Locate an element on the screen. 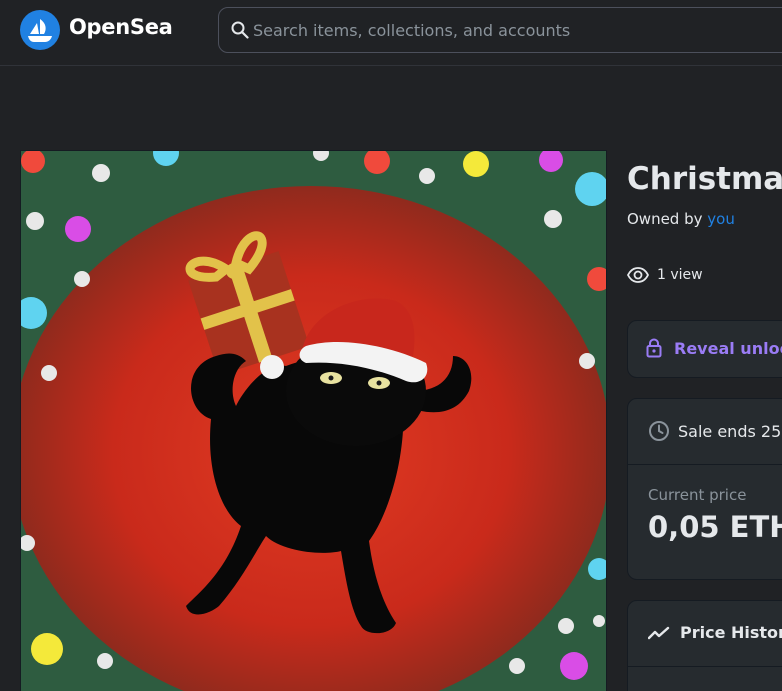 The width and height of the screenshot is (782, 691). owned-by: Owned by you is located at coordinates (681, 219).